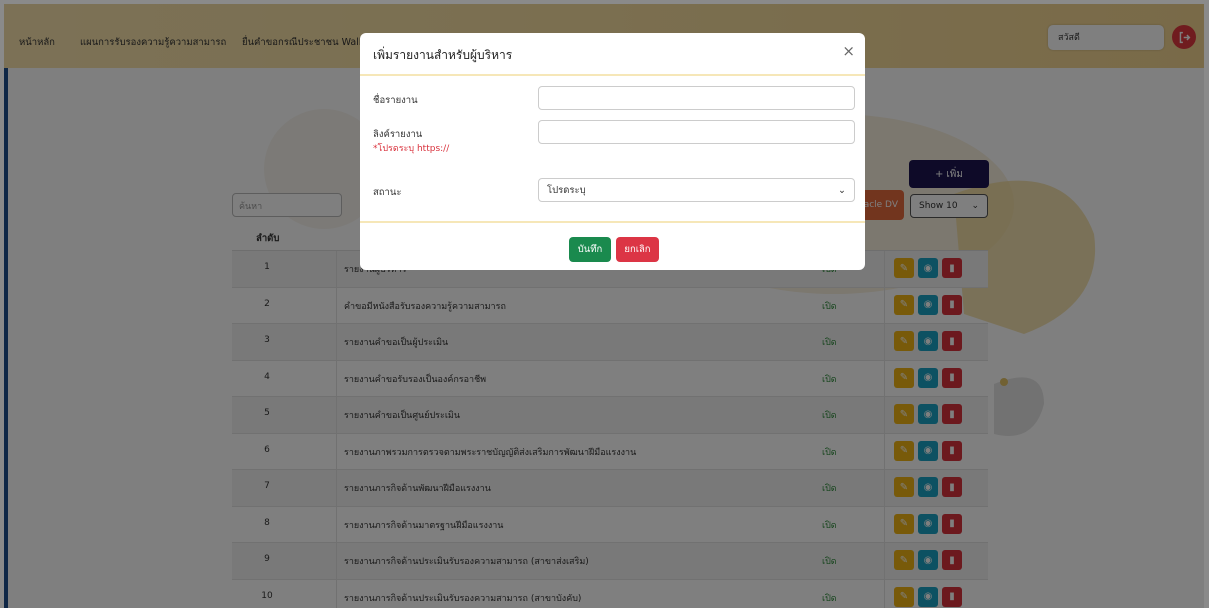 The height and width of the screenshot is (608, 1209). Describe the element at coordinates (395, 100) in the screenshot. I see `report-name-label: ชื่อรายงาน` at that location.